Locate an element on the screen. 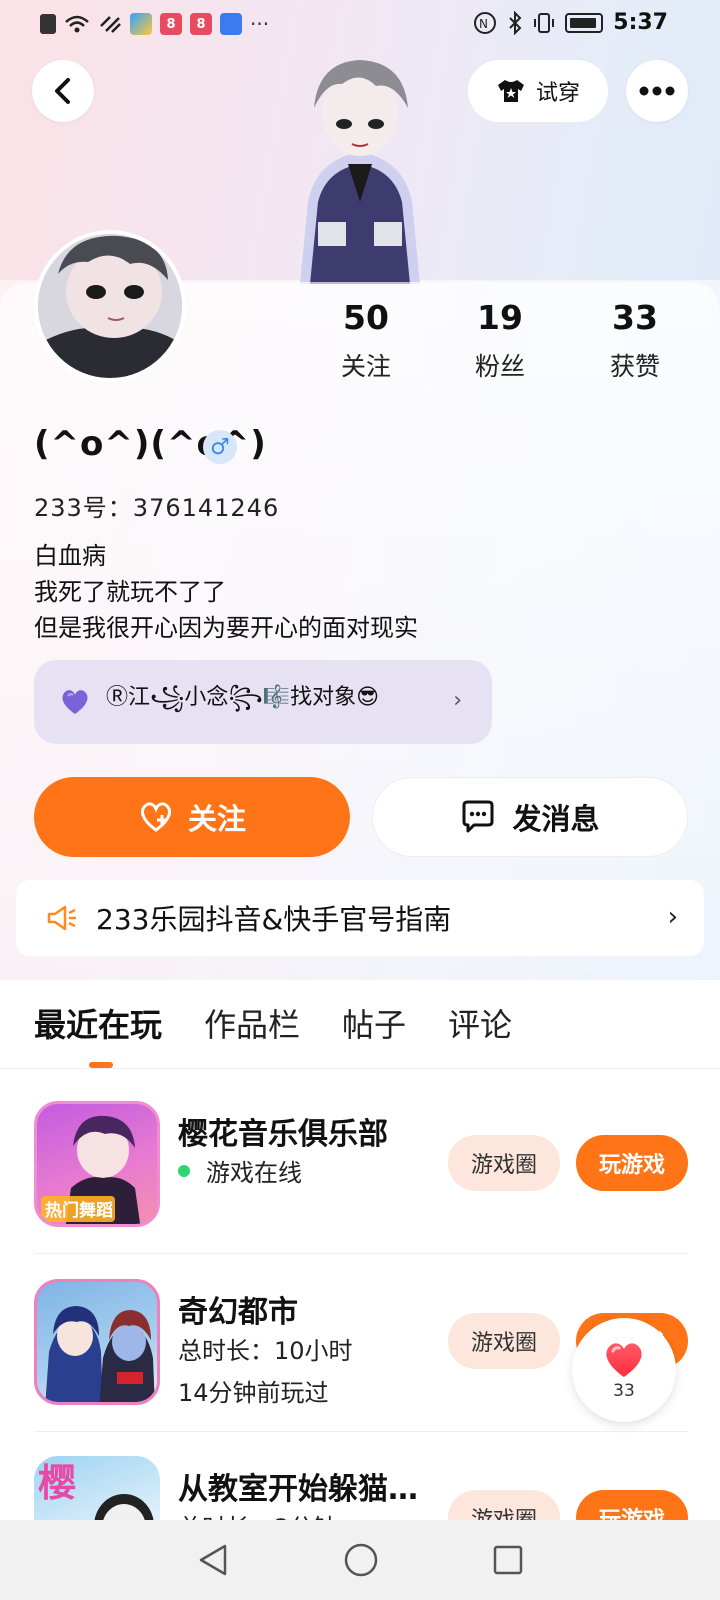 This screenshot has width=720, height=1600. chevron-left-icon is located at coordinates (62, 91).